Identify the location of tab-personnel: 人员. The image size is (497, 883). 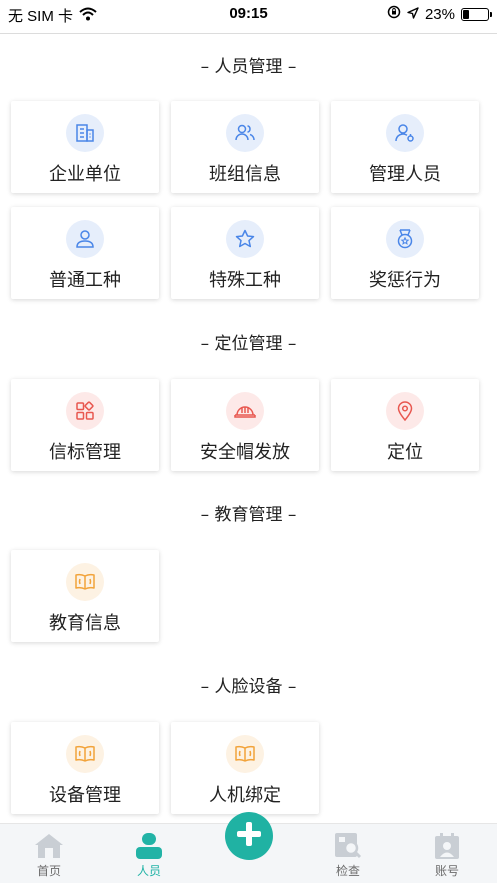
(149, 853).